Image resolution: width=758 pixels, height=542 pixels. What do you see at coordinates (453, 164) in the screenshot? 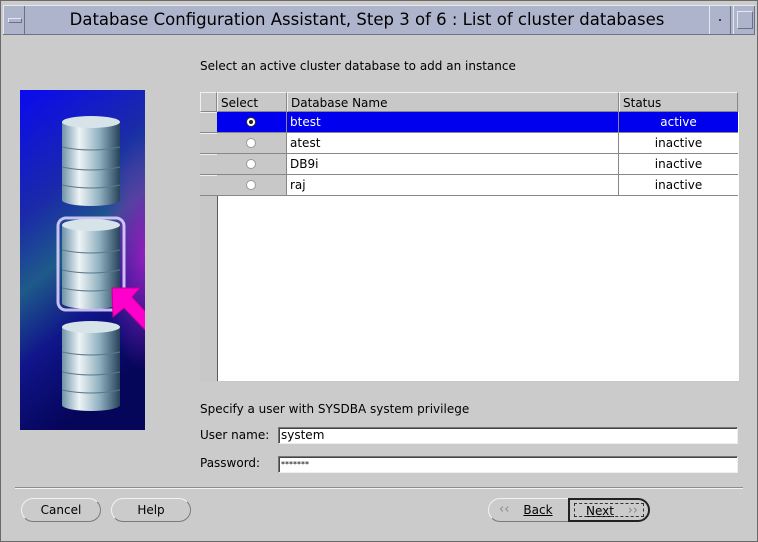
I see `database-name-cell: DB9i` at bounding box center [453, 164].